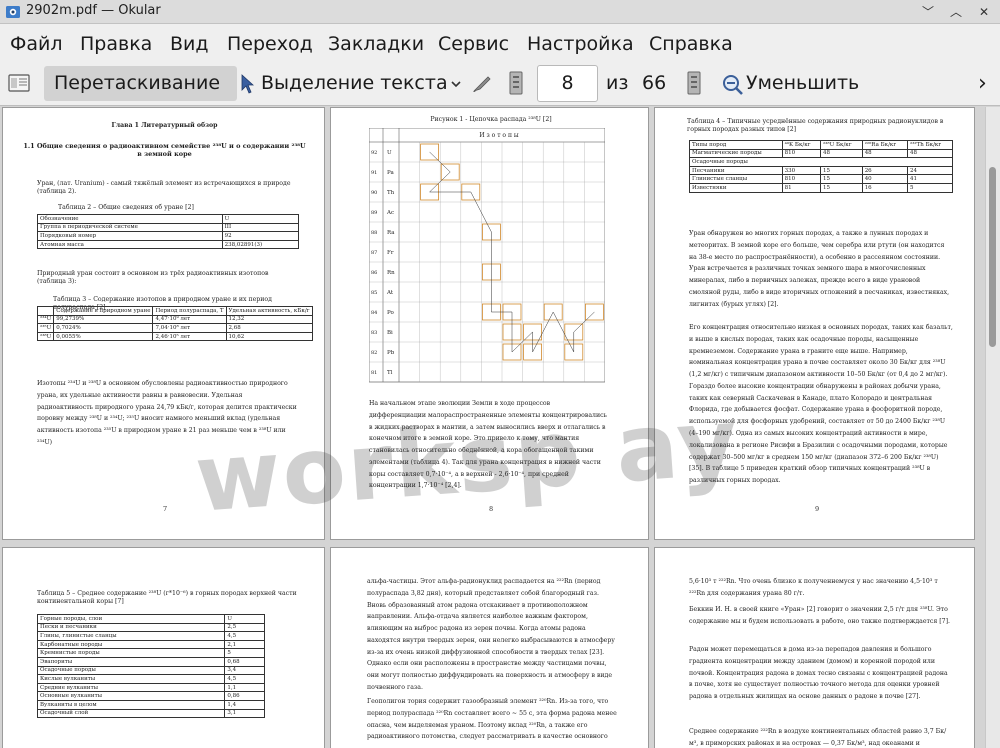  What do you see at coordinates (801, 187) in the screenshot?
I see `table-cell: 81` at bounding box center [801, 187].